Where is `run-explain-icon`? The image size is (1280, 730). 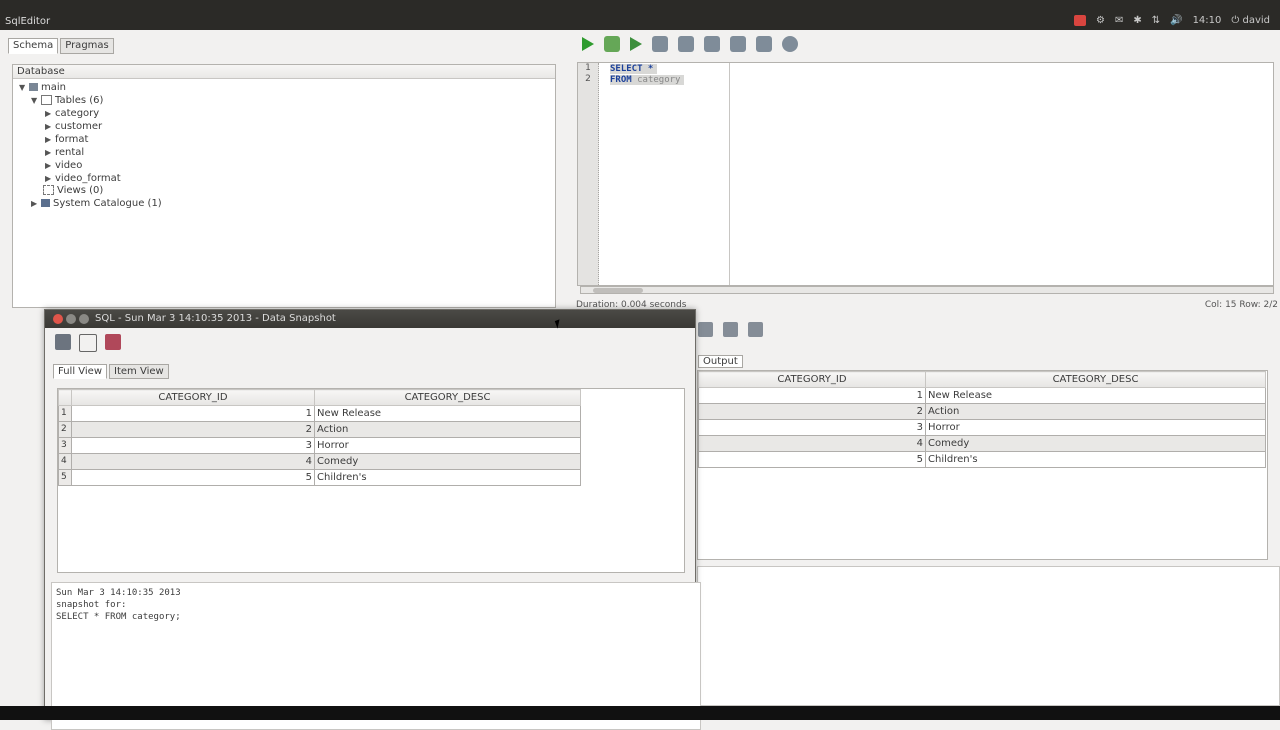 run-explain-icon is located at coordinates (612, 44).